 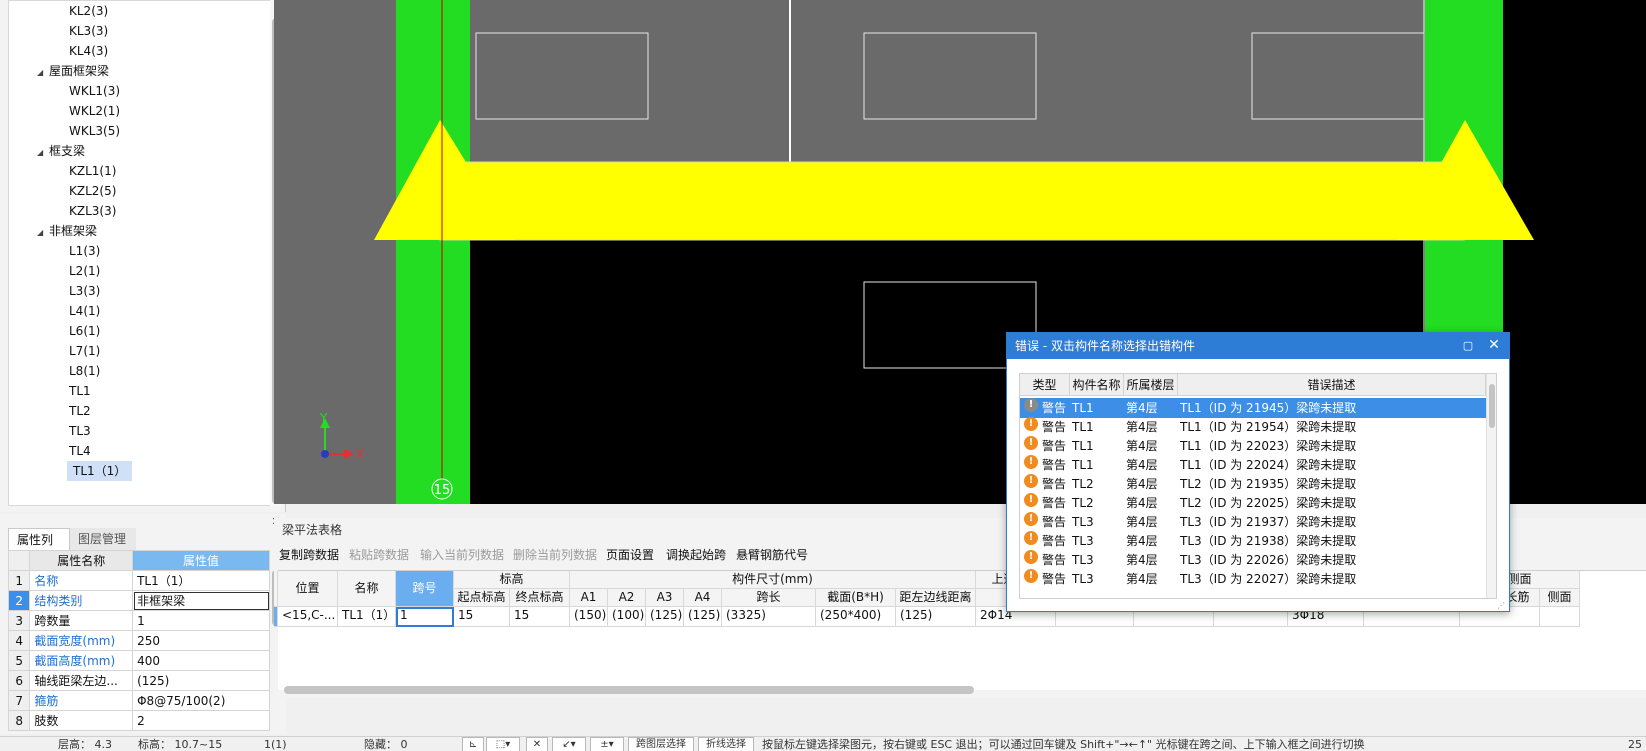 What do you see at coordinates (80, 431) in the screenshot?
I see `tree-item: TL3` at bounding box center [80, 431].